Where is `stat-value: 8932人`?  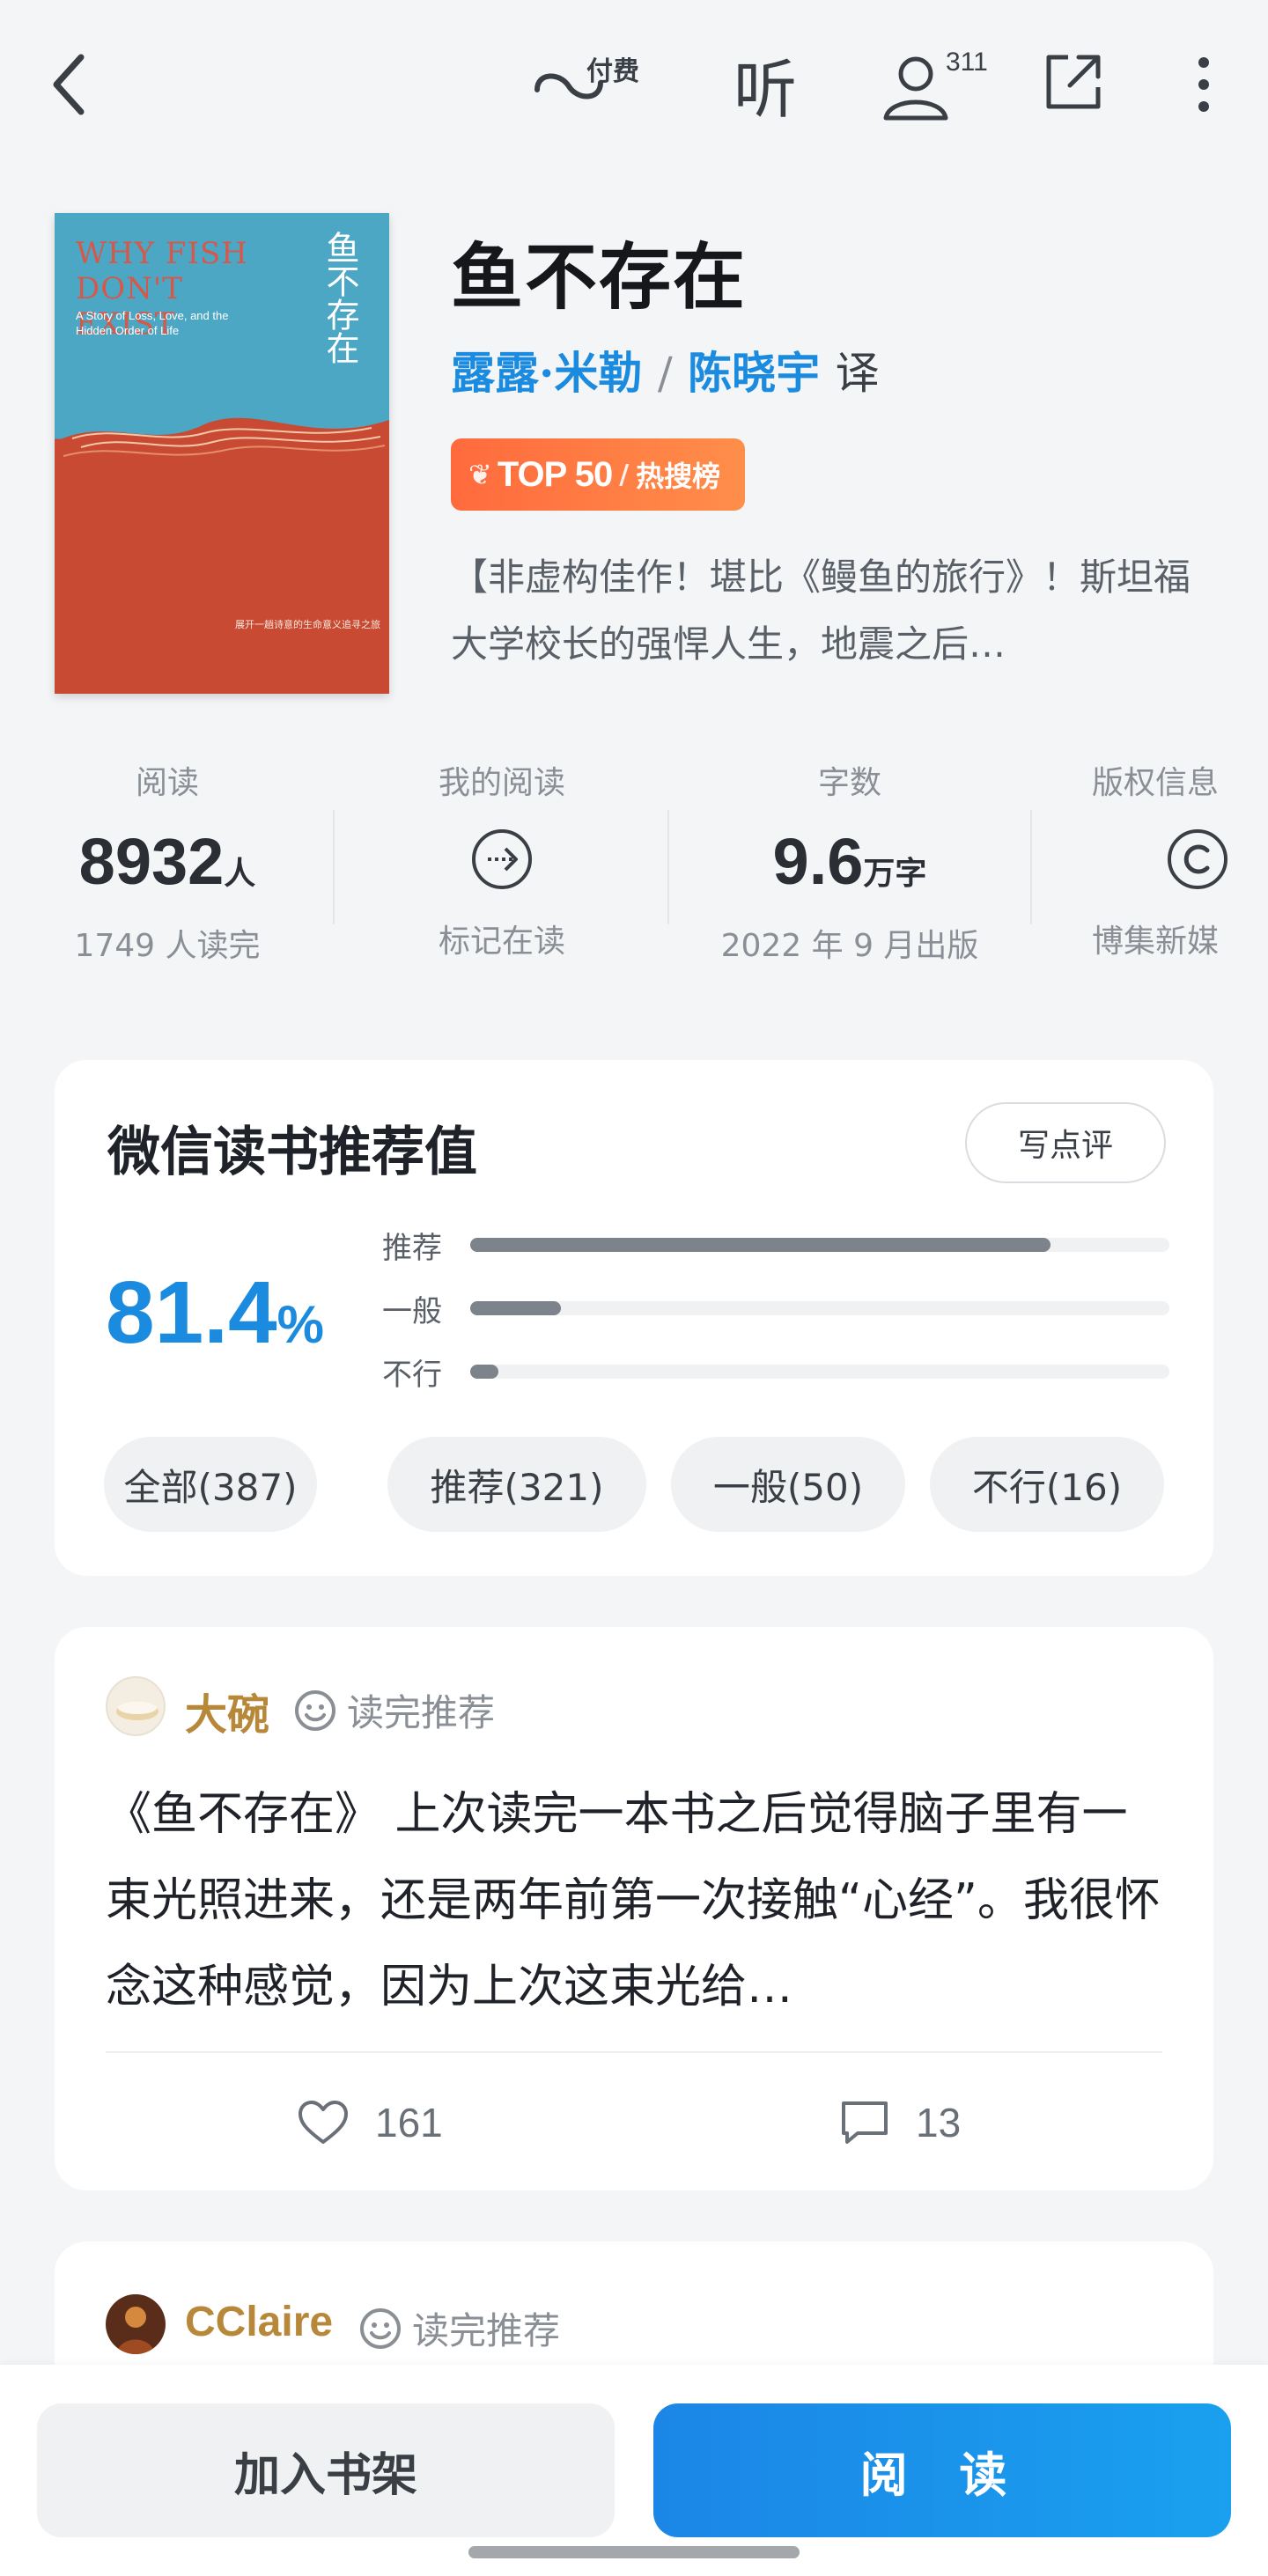
stat-value: 8932人 is located at coordinates (167, 861).